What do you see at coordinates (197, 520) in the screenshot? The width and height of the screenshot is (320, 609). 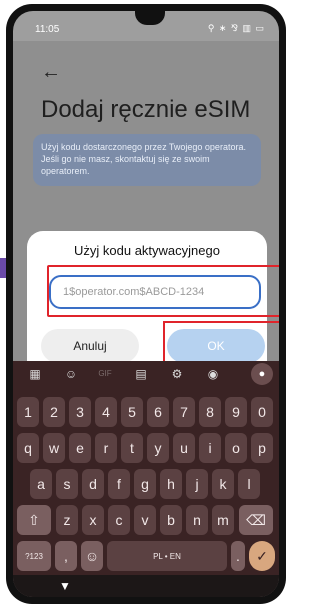 I see `key-n: n` at bounding box center [197, 520].